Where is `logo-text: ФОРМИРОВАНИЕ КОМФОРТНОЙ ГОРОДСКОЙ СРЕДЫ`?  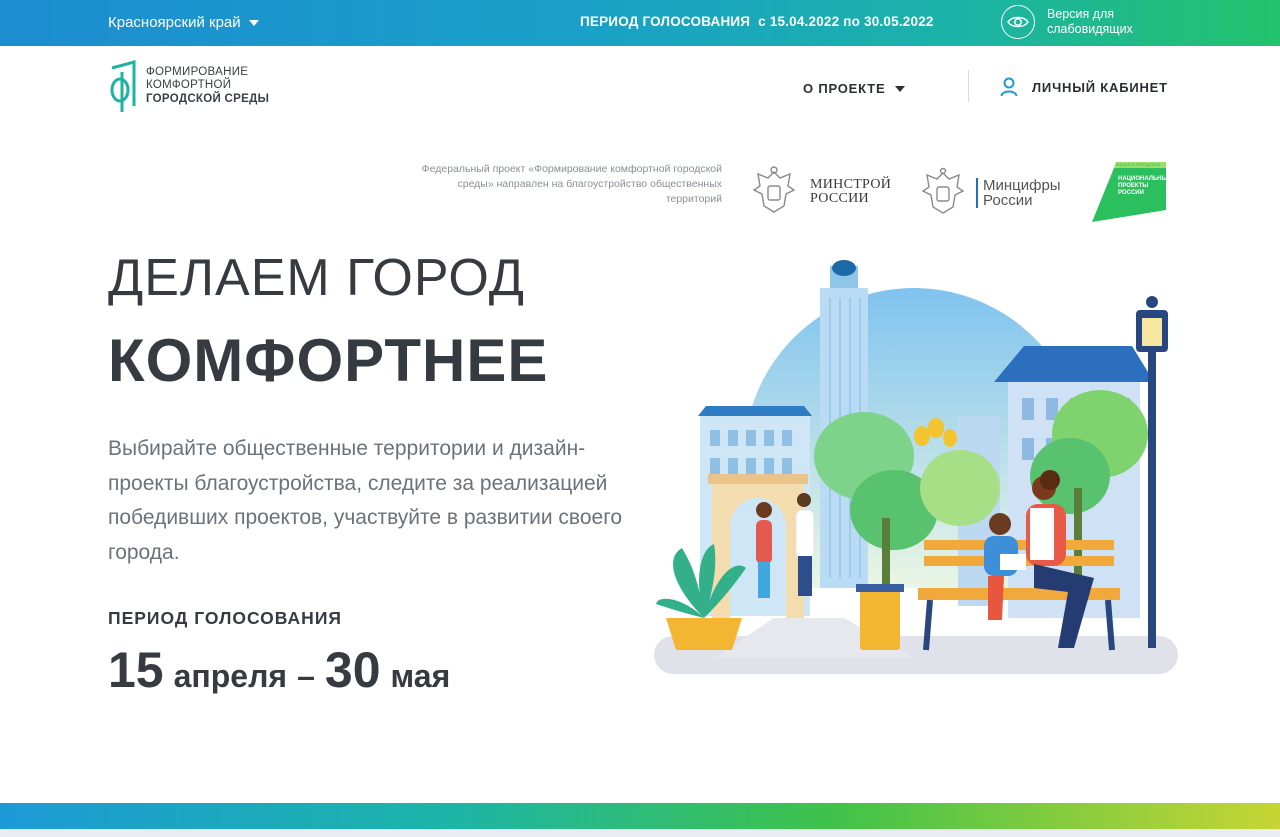 logo-text: ФОРМИРОВАНИЕ КОМФОРТНОЙ ГОРОДСКОЙ СРЕДЫ is located at coordinates (207, 86).